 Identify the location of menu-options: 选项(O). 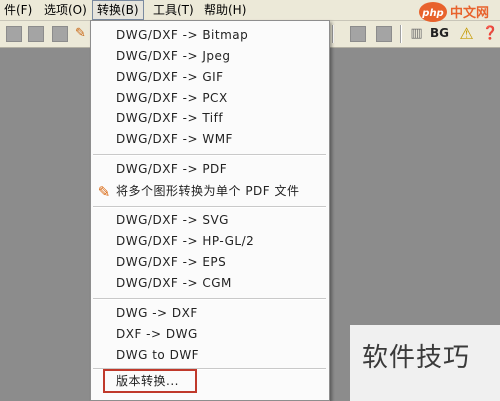
(65, 10).